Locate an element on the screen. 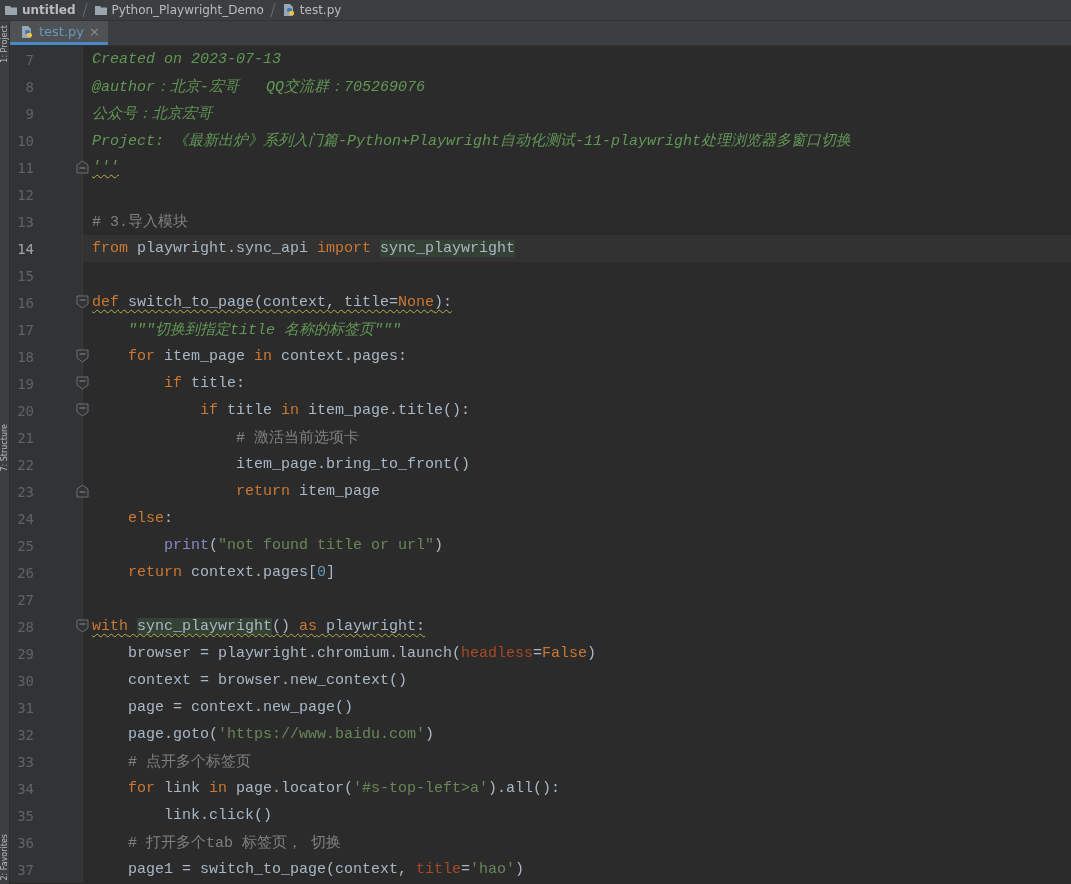  tool-window-button: 1: Project is located at coordinates (4, 44).